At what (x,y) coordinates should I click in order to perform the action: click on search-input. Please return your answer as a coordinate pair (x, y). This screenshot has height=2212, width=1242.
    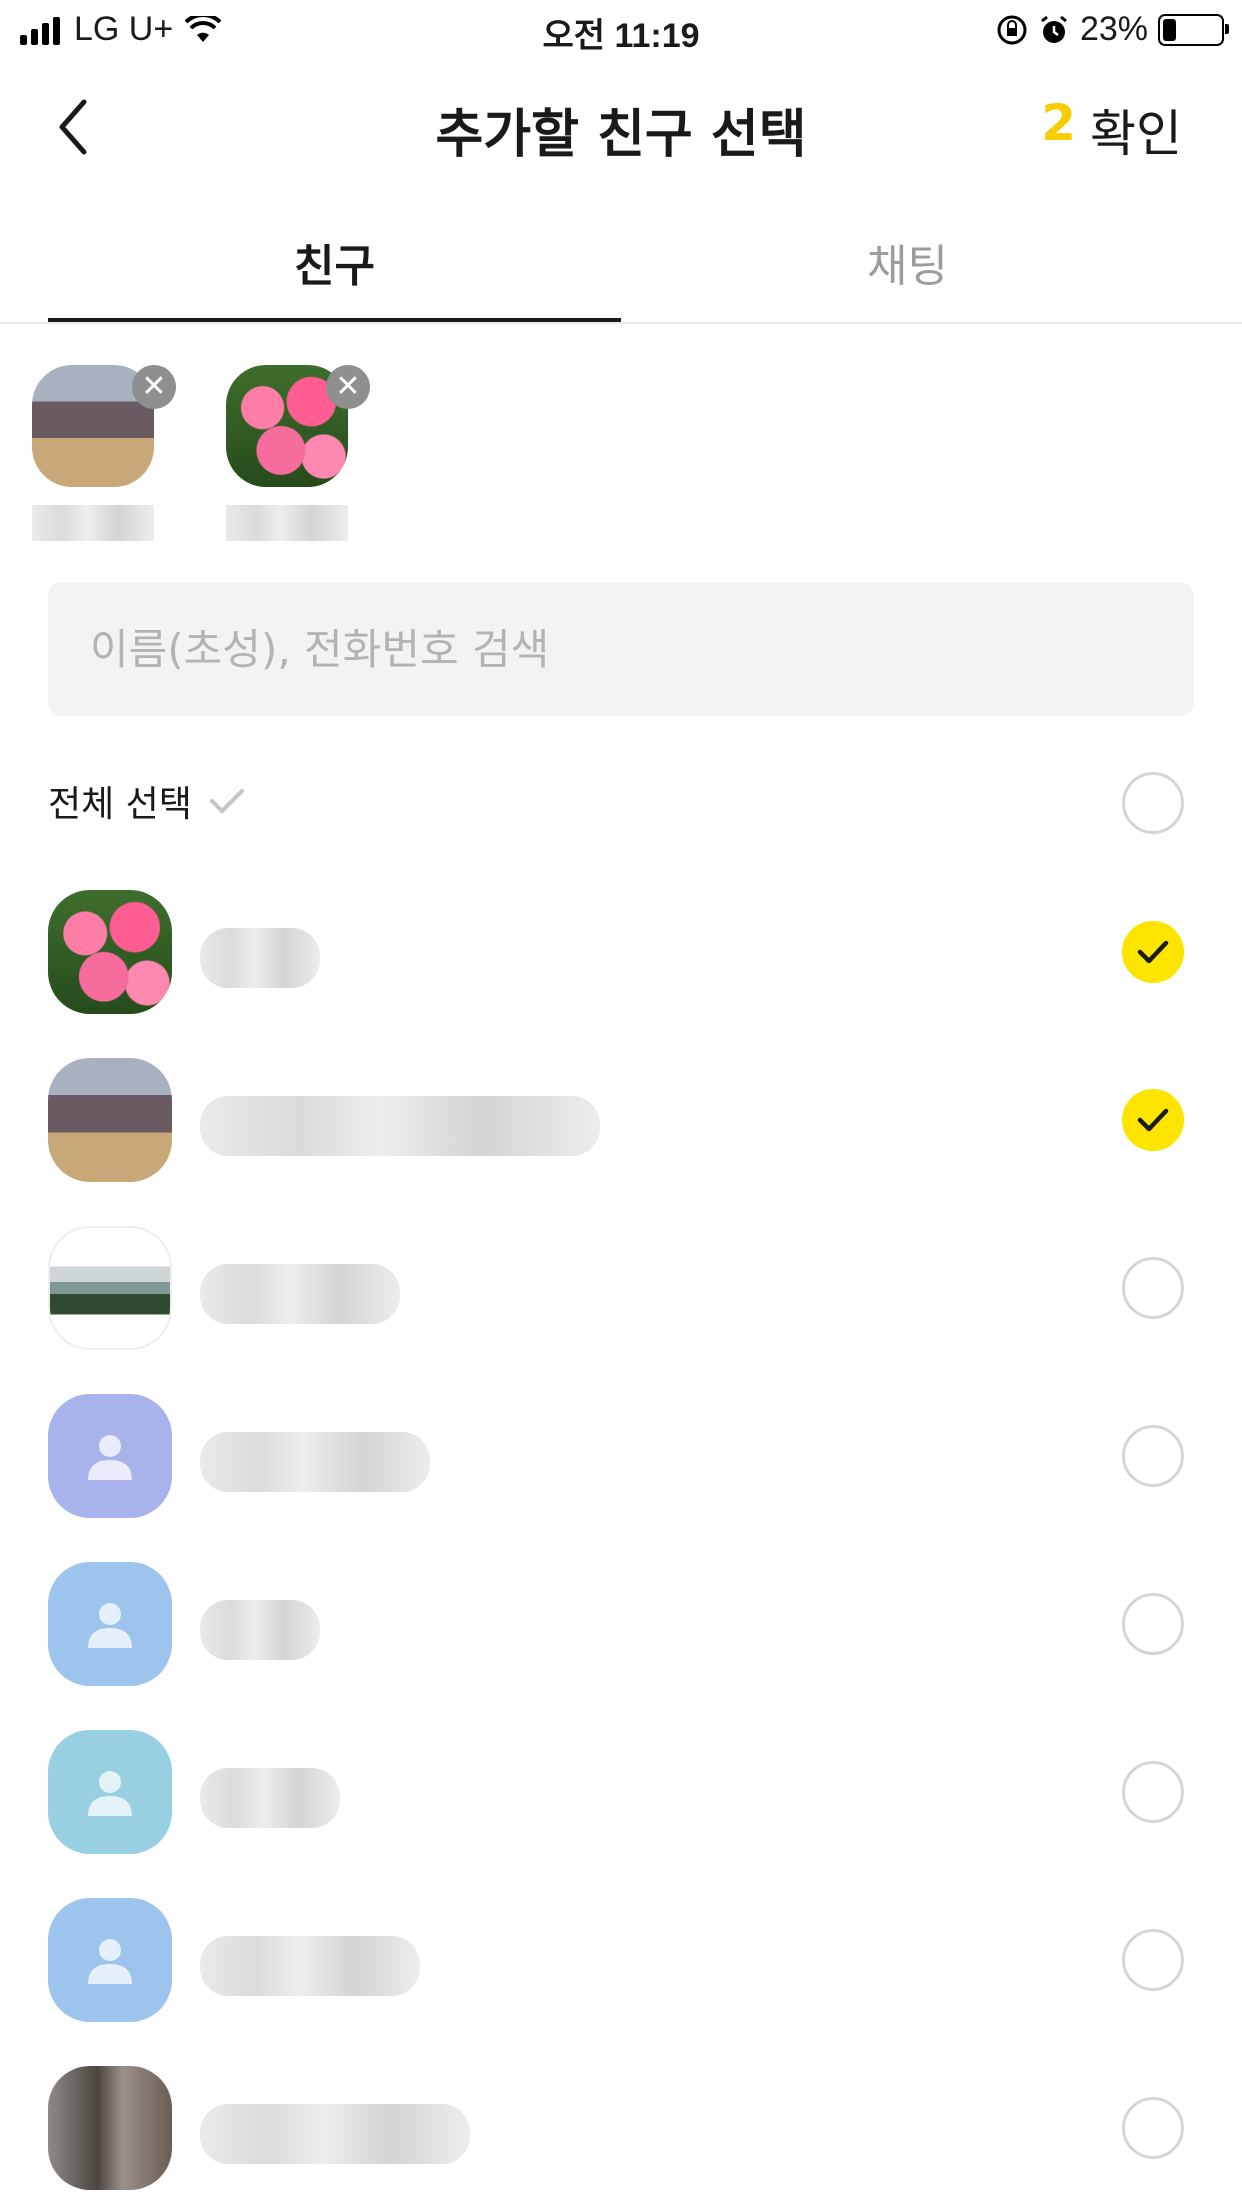
    Looking at the image, I should click on (621, 649).